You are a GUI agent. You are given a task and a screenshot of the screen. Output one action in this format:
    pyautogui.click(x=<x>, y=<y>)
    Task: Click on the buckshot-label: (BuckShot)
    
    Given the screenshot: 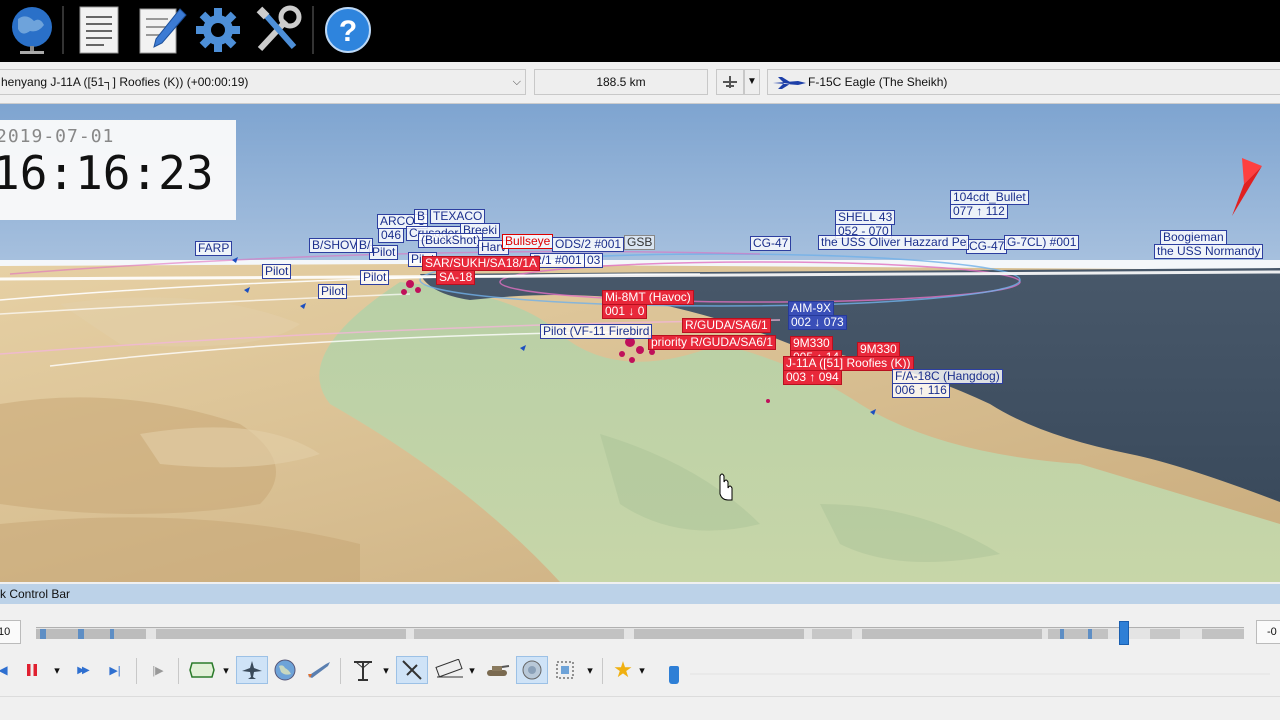 What is the action you would take?
    pyautogui.click(x=451, y=240)
    